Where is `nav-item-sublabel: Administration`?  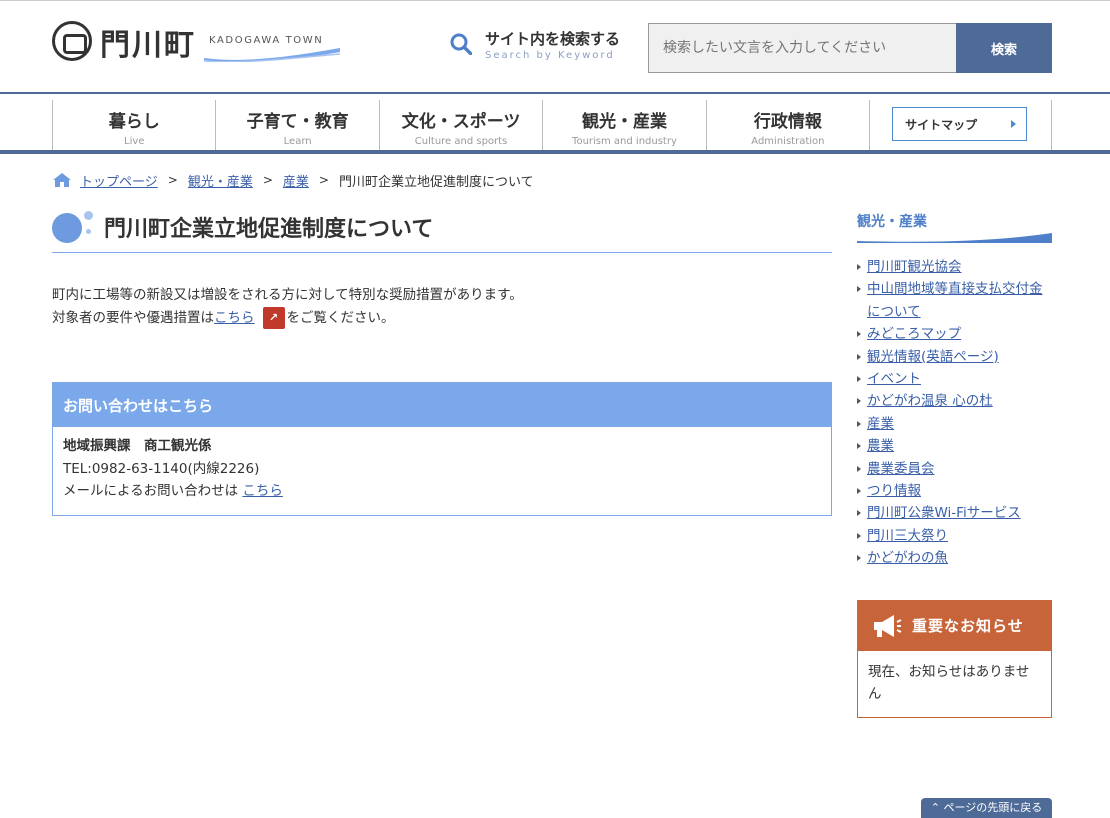 nav-item-sublabel: Administration is located at coordinates (788, 141).